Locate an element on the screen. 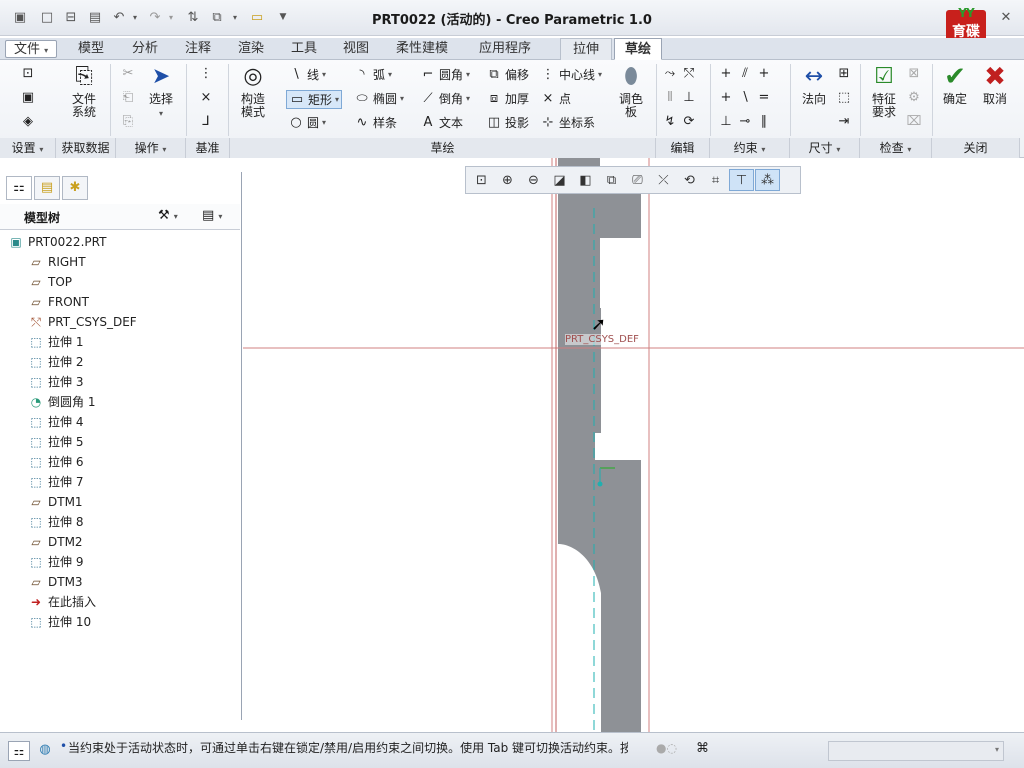 The width and height of the screenshot is (1024, 768). highlight-open-ends-icon: ⊠ is located at coordinates (914, 73).